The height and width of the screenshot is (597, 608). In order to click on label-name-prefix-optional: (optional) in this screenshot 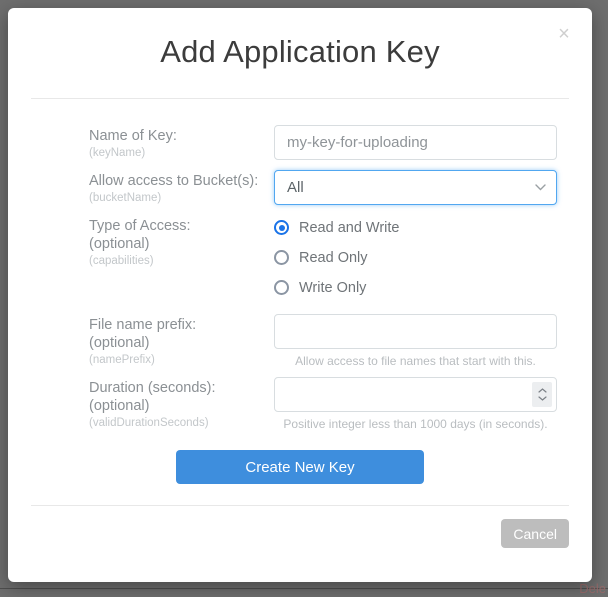, I will do `click(119, 343)`.